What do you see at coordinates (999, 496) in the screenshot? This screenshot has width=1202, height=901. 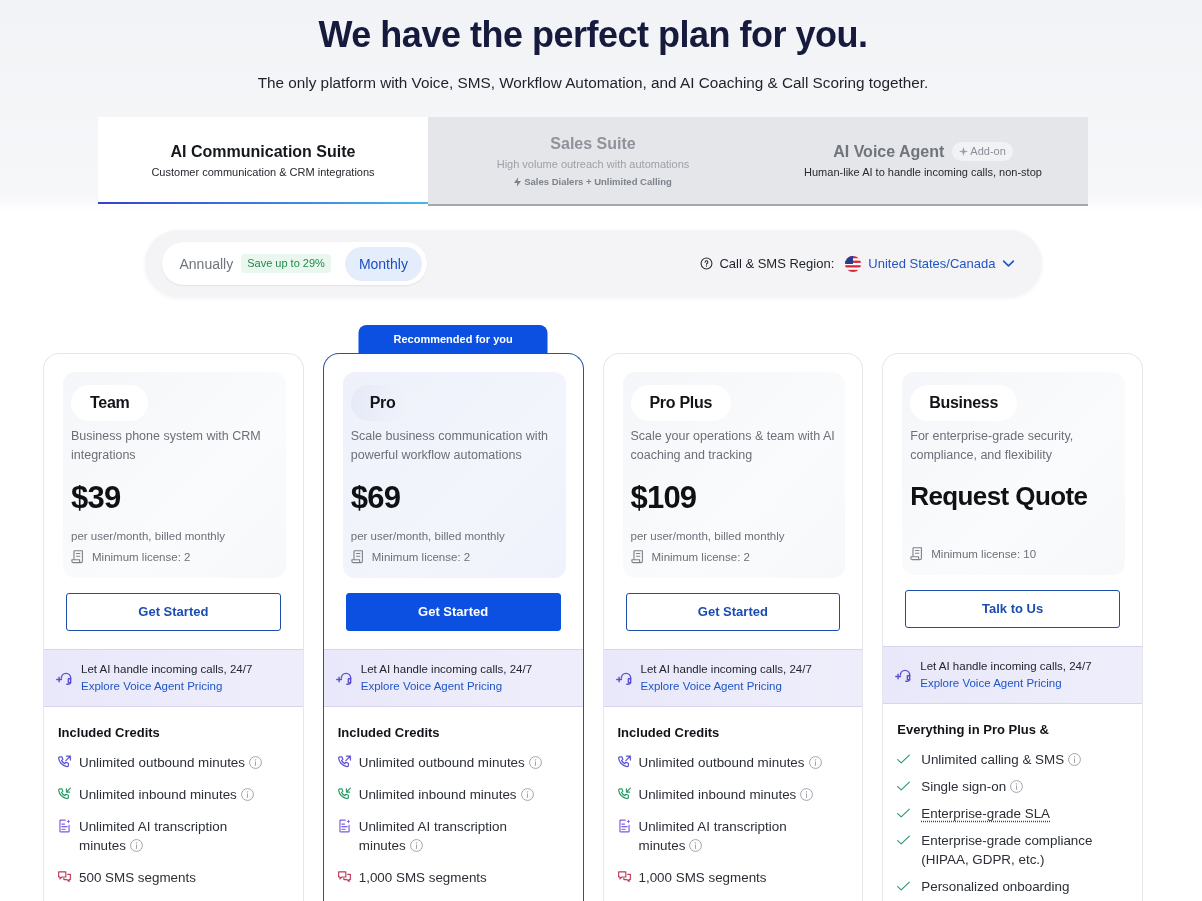 I see `plan-price: Request Quote` at bounding box center [999, 496].